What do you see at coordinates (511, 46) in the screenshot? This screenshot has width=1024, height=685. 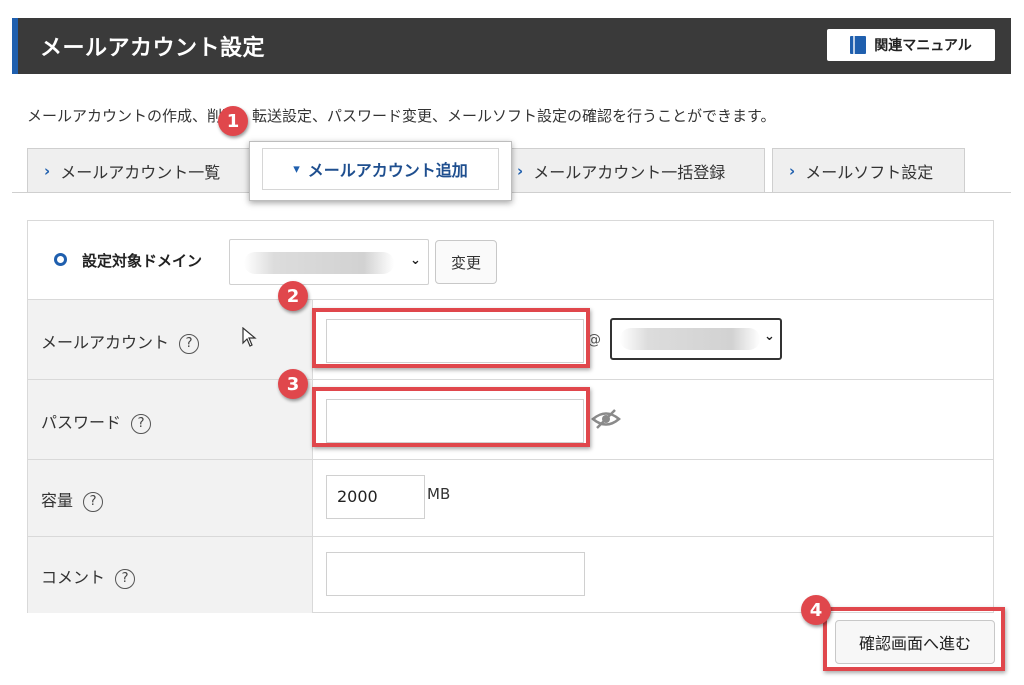 I see `page-header: メールアカウント設定 関連マニュアル` at bounding box center [511, 46].